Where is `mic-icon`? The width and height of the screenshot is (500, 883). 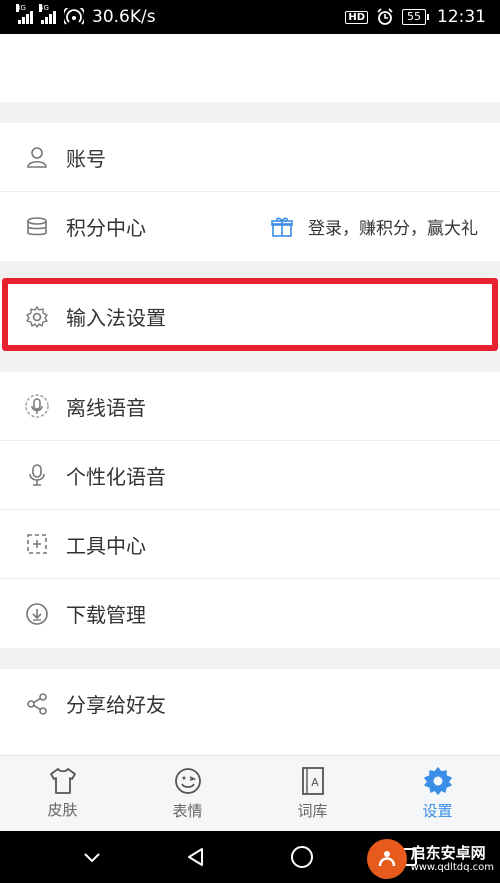 mic-icon is located at coordinates (37, 475).